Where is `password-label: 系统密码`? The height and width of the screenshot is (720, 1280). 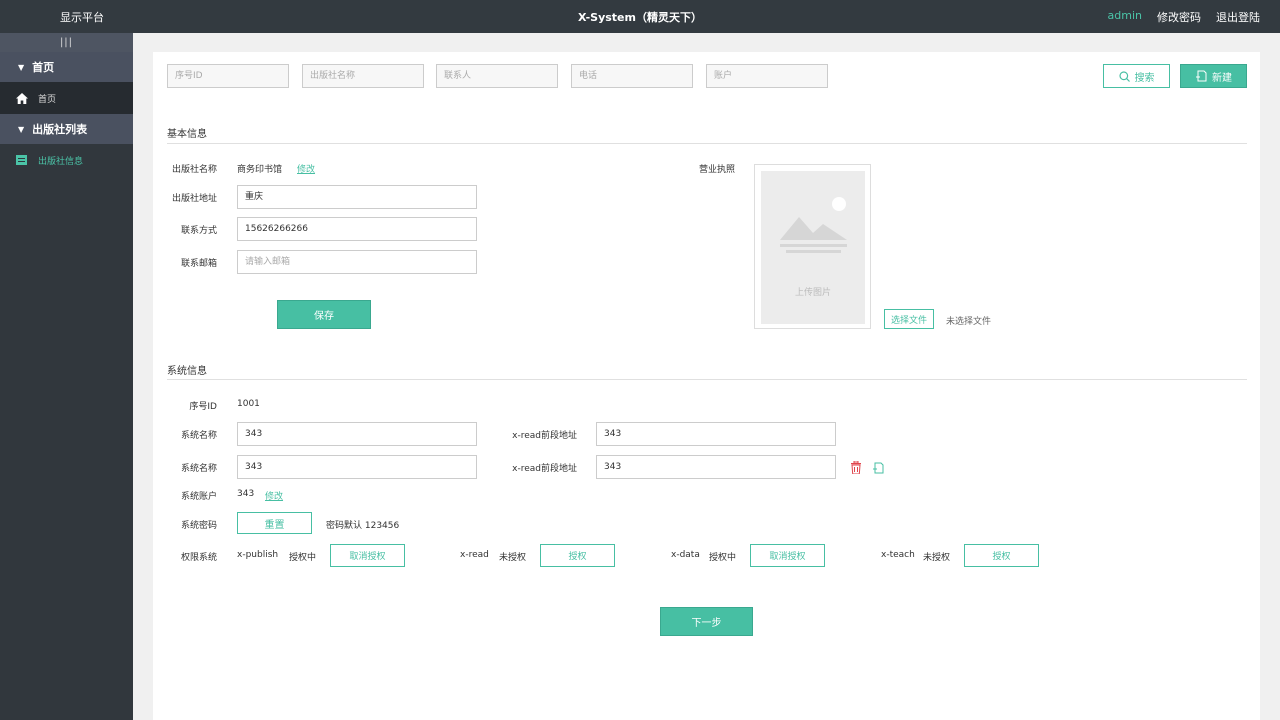 password-label: 系统密码 is located at coordinates (198, 526).